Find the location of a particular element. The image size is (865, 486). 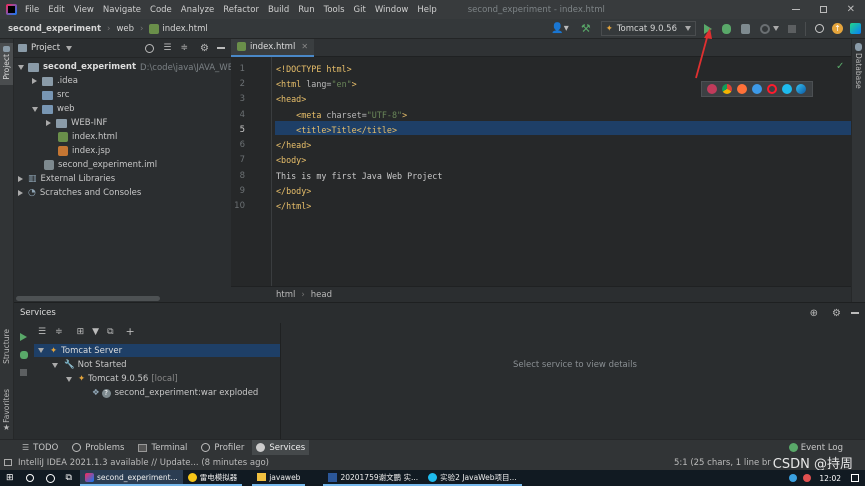

run-service-icon is located at coordinates (23, 337).